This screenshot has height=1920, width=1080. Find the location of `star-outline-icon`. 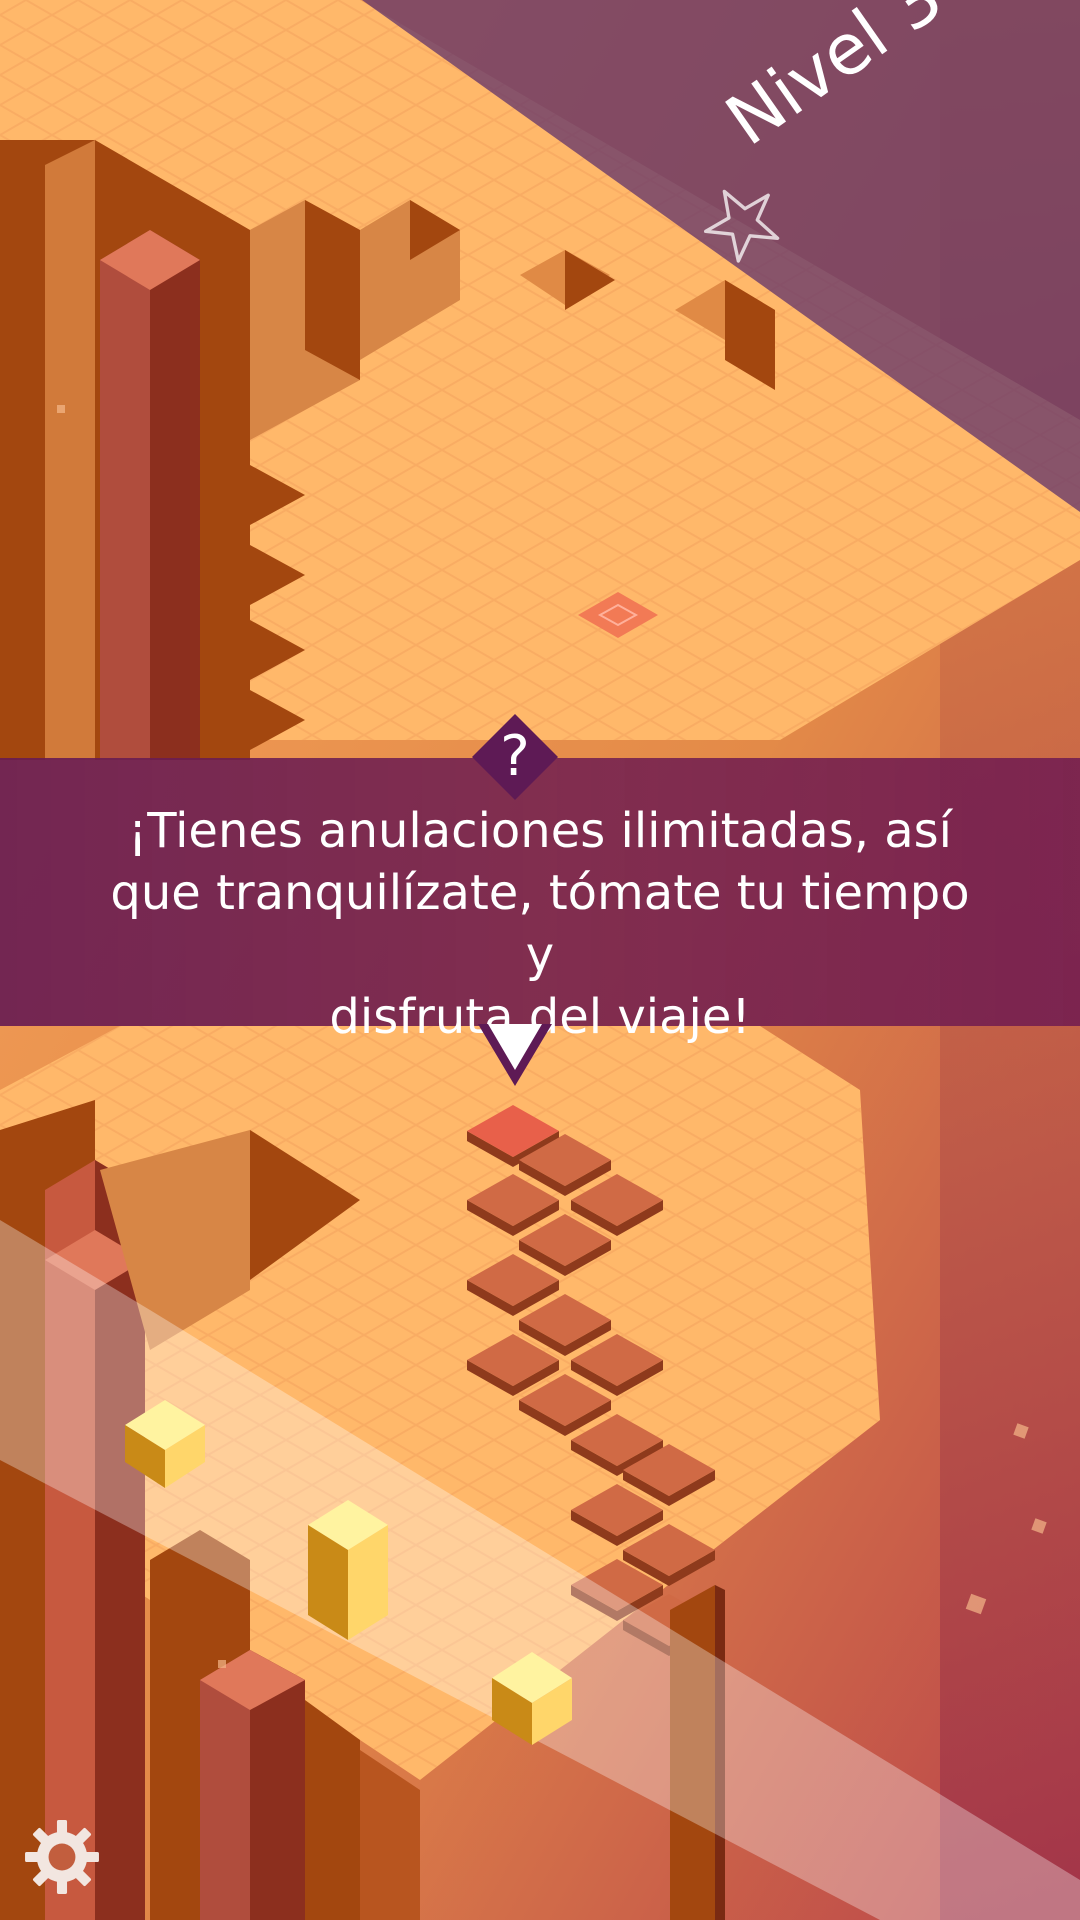

star-outline-icon is located at coordinates (741, 226).